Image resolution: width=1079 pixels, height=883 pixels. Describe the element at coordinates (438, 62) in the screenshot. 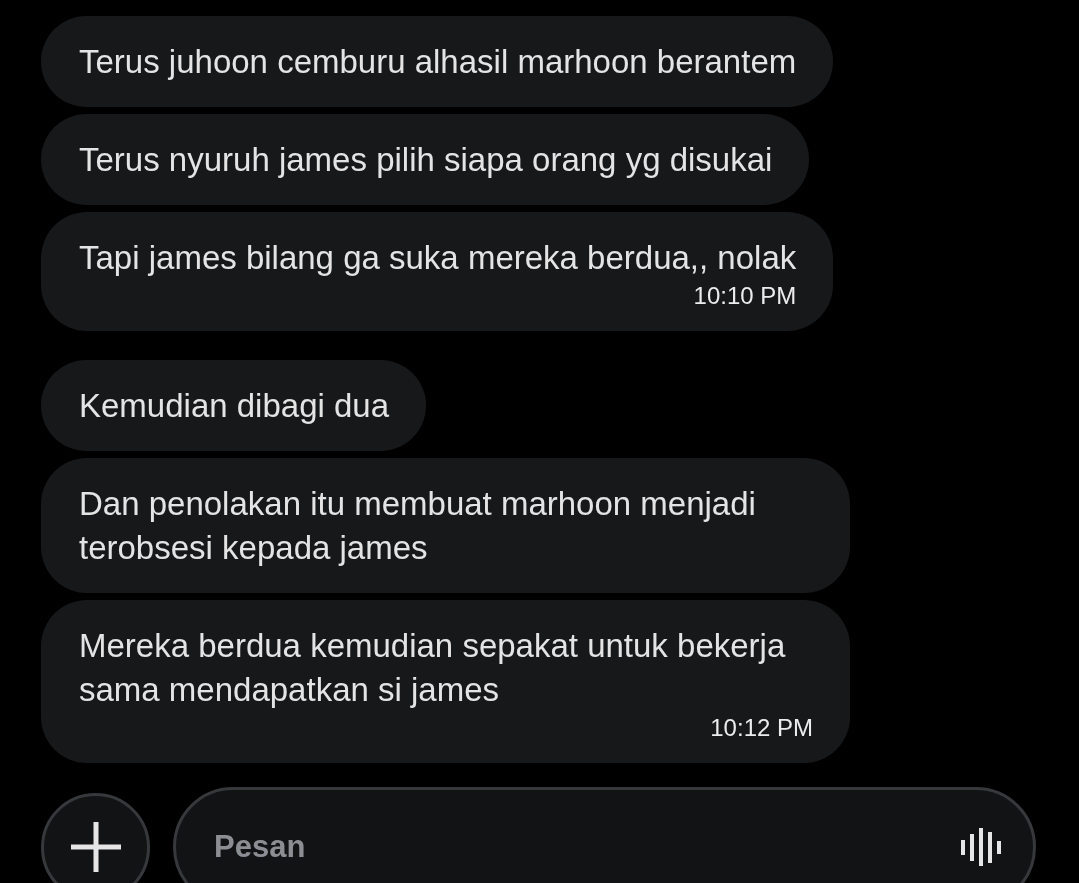

I see `message-text: Terus juhoon cemburu alhasil marhoon berantem` at that location.